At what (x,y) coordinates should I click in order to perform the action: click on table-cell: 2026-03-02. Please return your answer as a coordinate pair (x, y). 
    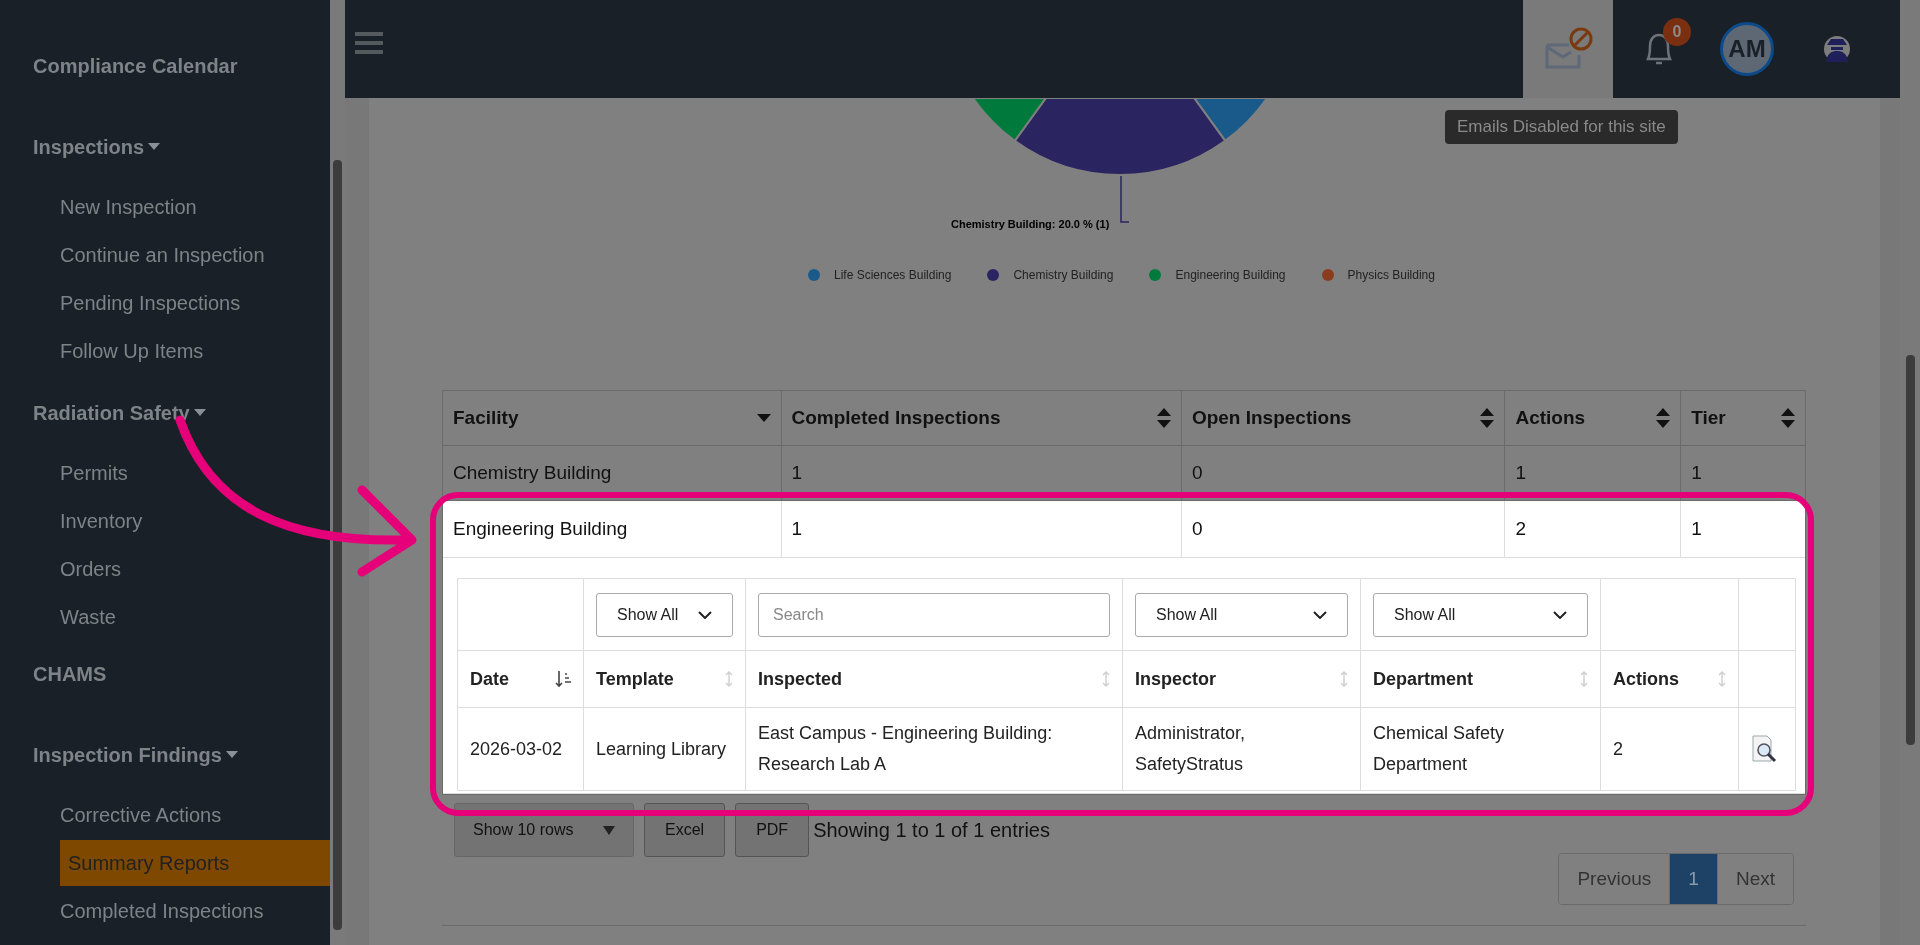
    Looking at the image, I should click on (520, 749).